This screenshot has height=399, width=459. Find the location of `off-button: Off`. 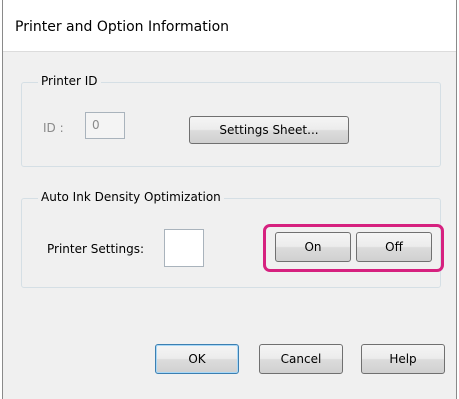

off-button: Off is located at coordinates (394, 247).